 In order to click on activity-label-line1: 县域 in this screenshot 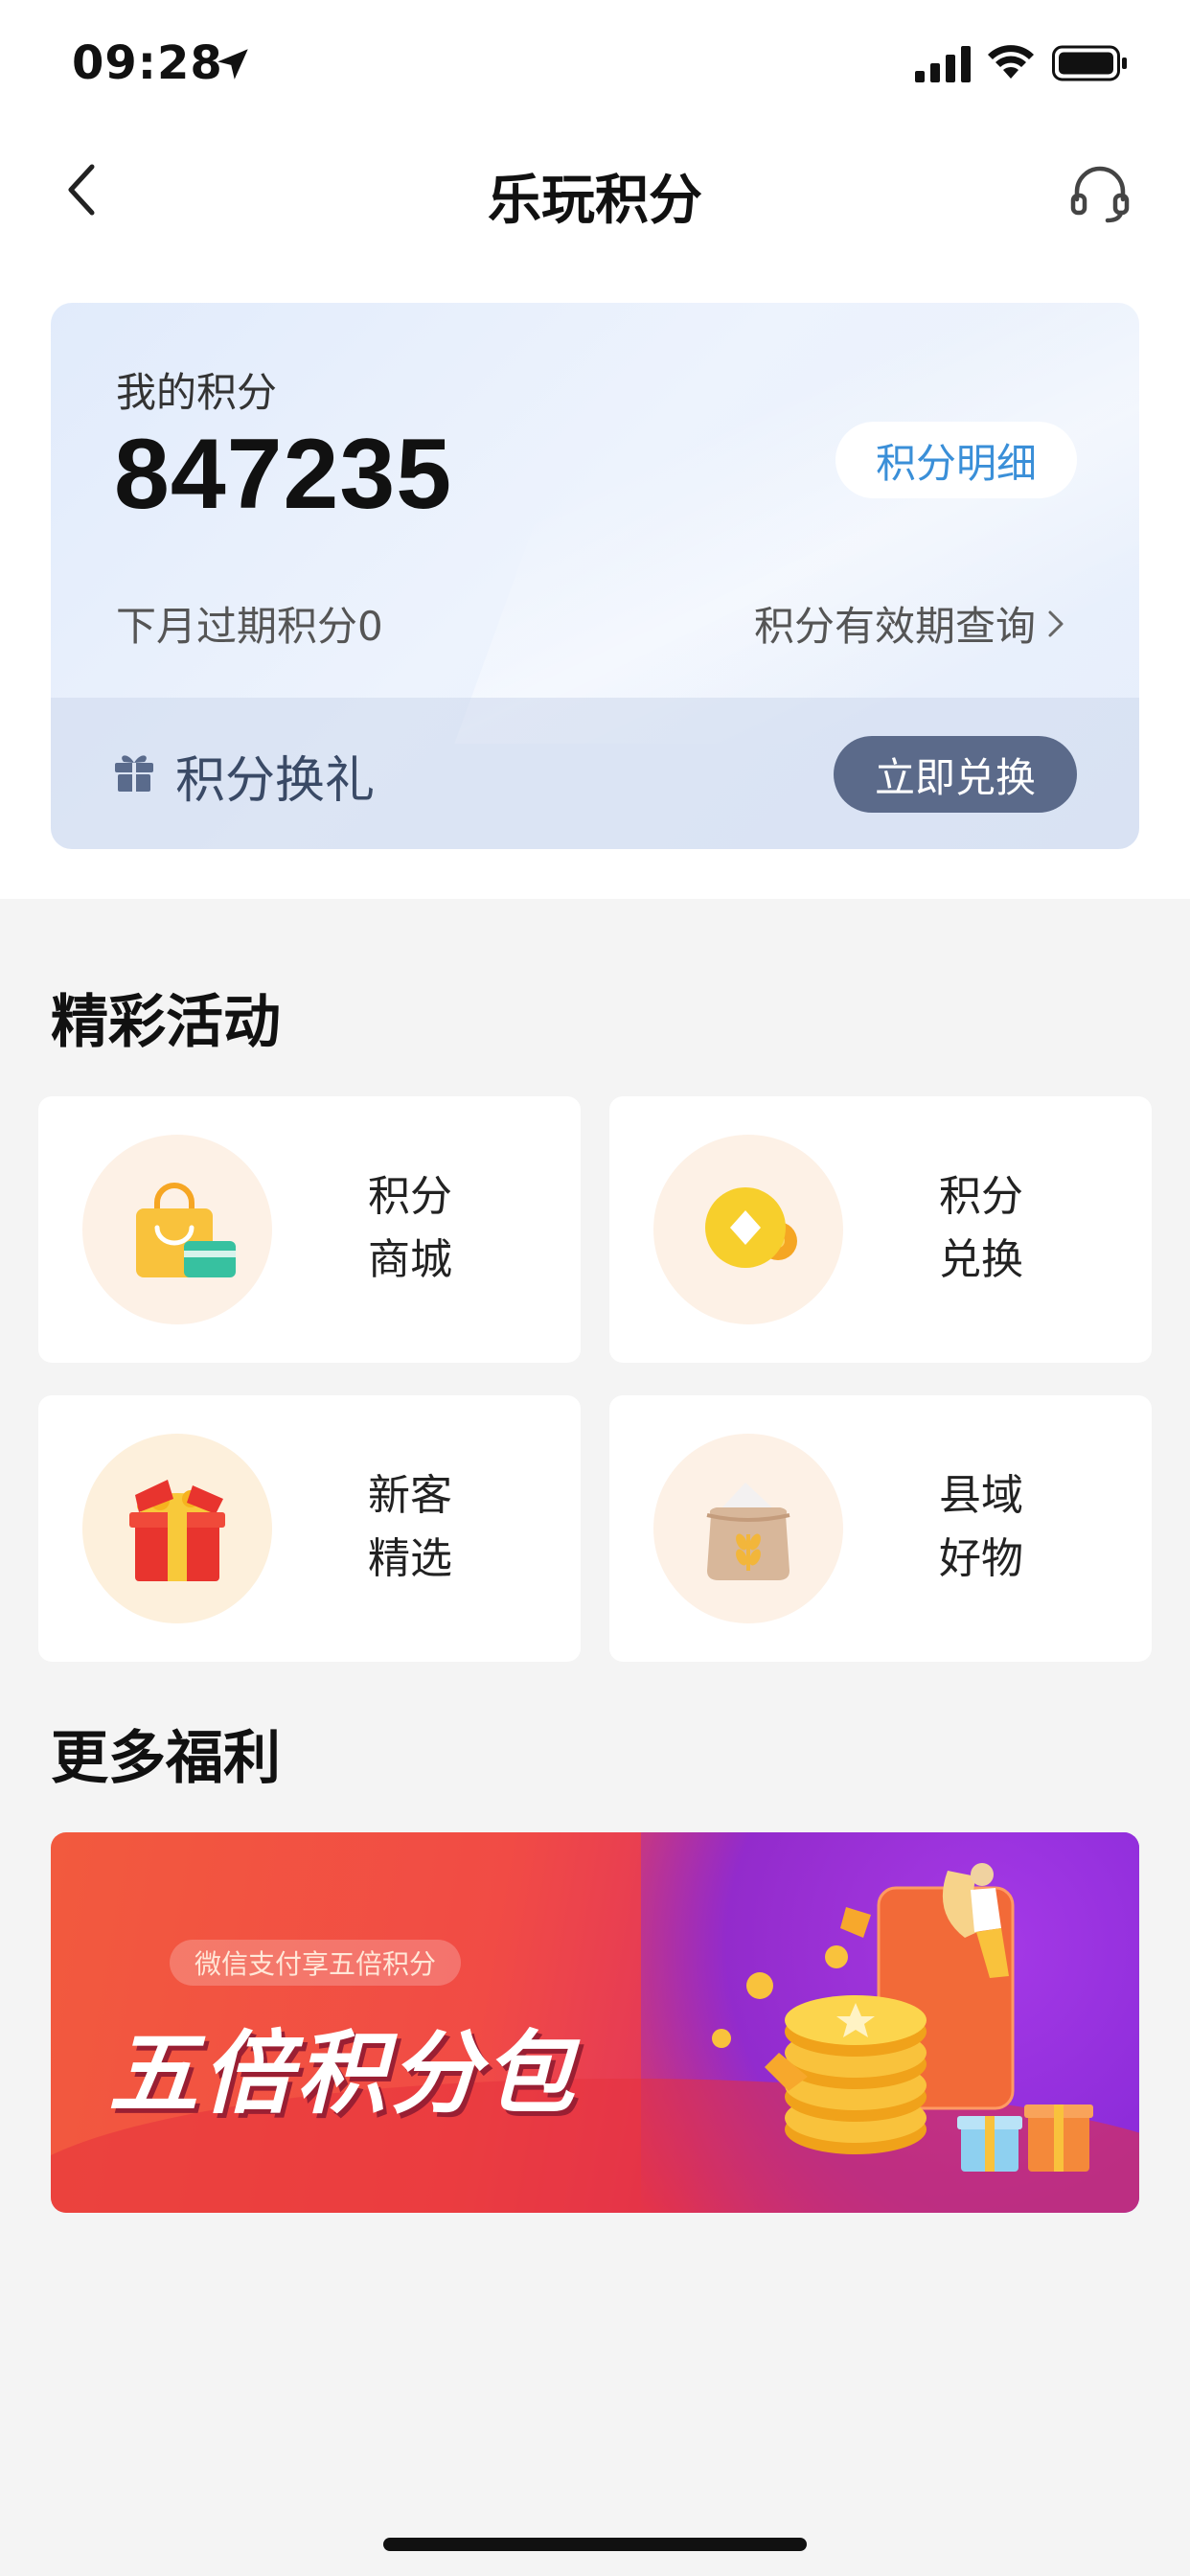, I will do `click(981, 1495)`.